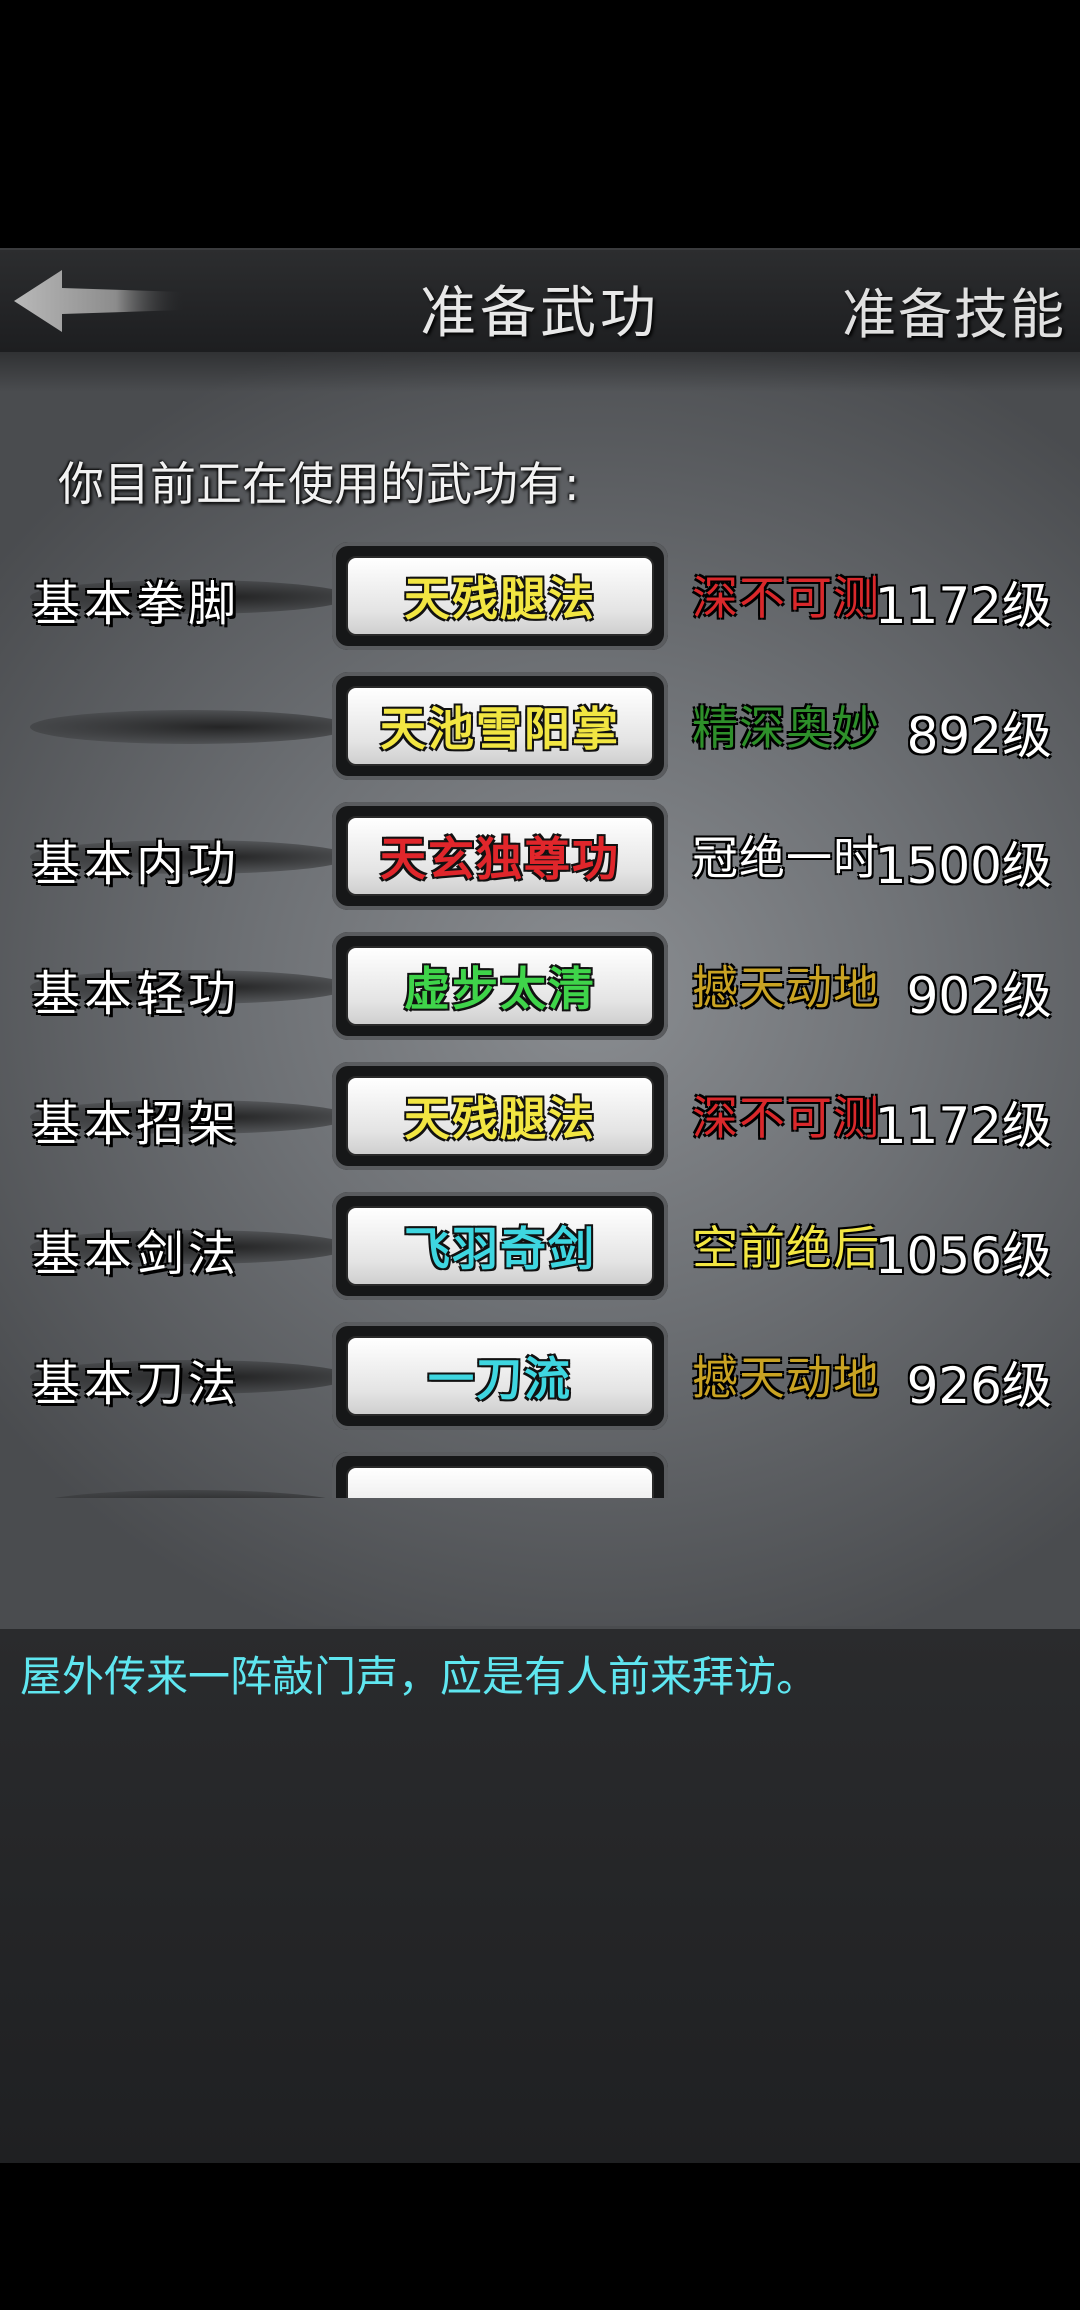  Describe the element at coordinates (136, 1379) in the screenshot. I see `skill-category: 基本刀法` at that location.